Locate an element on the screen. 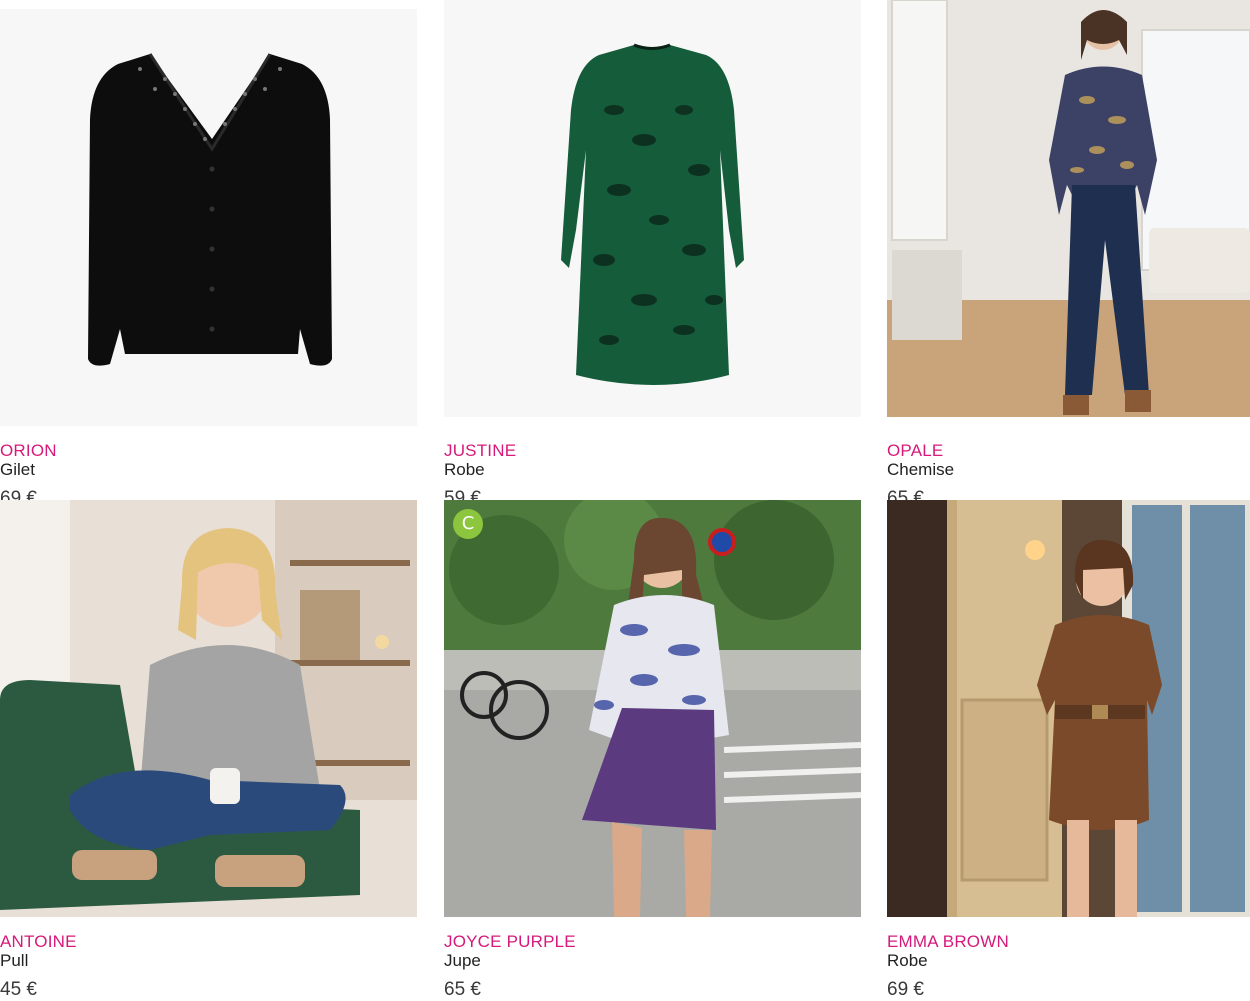  certified-badge-icon: C is located at coordinates (468, 524).